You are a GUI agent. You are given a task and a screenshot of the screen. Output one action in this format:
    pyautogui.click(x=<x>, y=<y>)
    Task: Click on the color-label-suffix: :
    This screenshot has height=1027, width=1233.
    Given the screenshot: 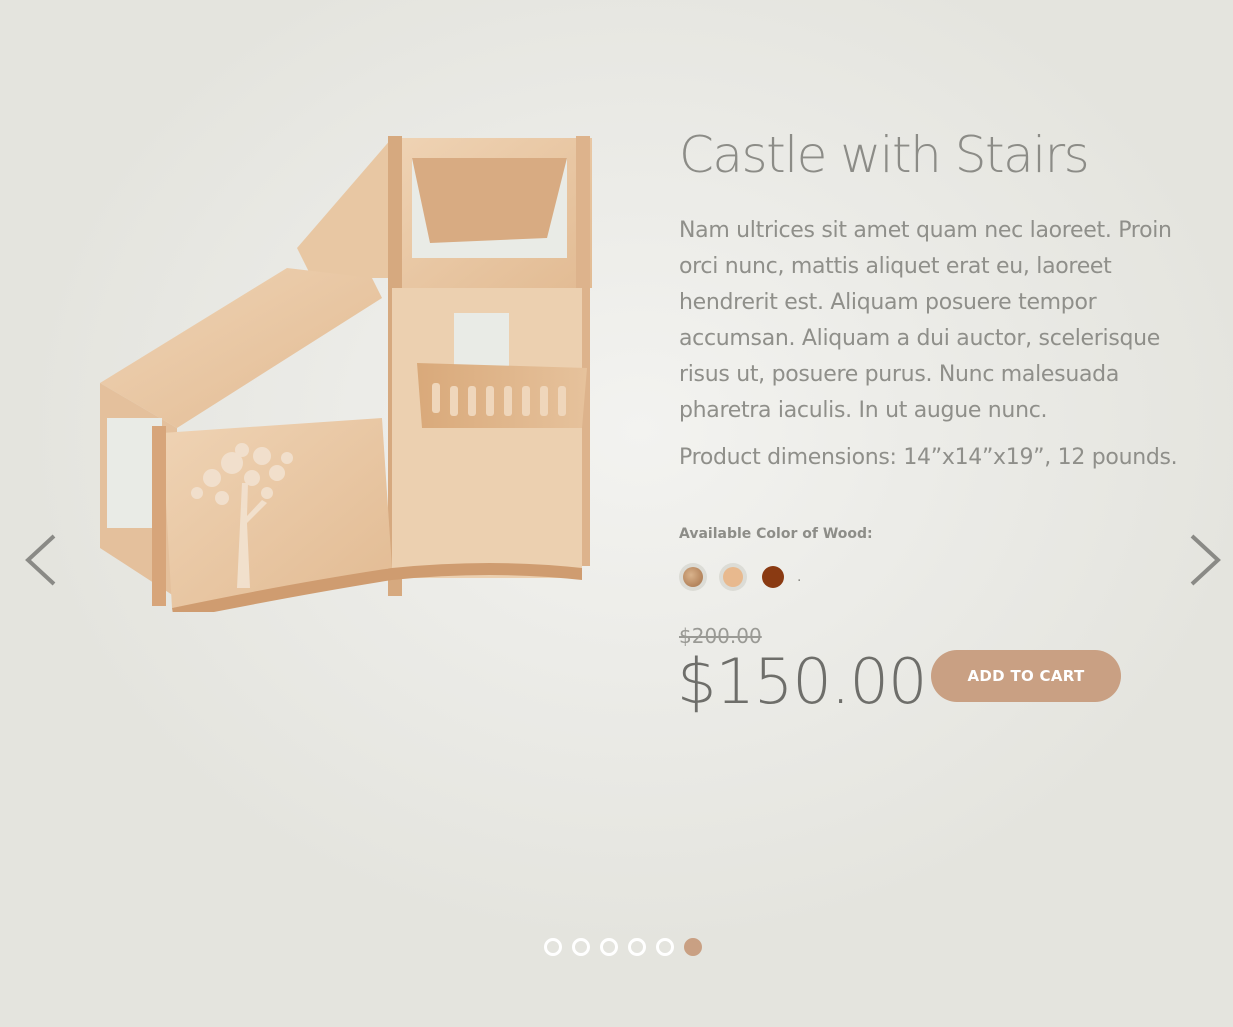 What is the action you would take?
    pyautogui.click(x=870, y=534)
    